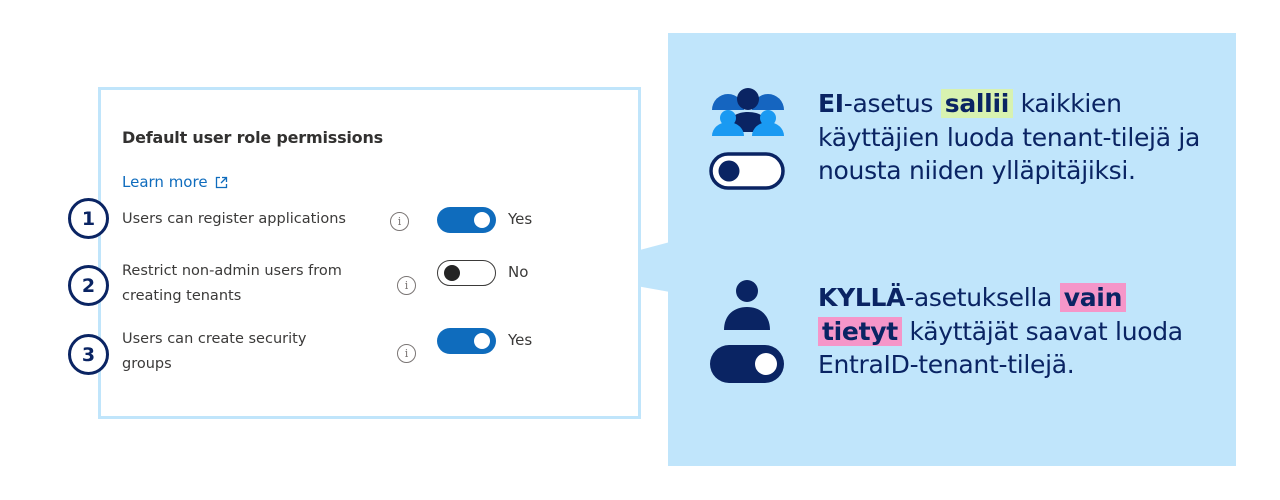  What do you see at coordinates (892, 103) in the screenshot?
I see `text-segment: -asetus` at bounding box center [892, 103].